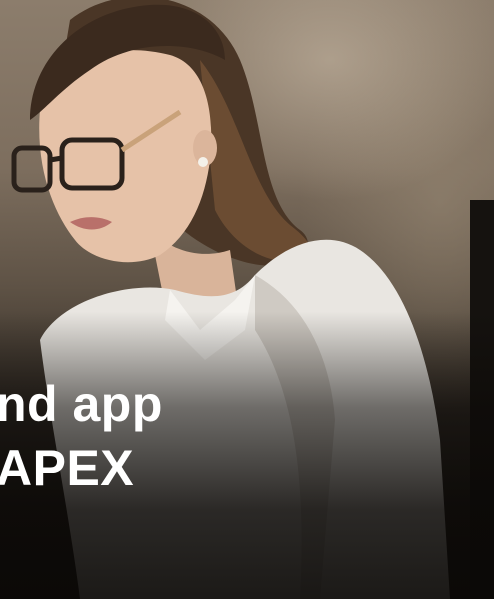 The width and height of the screenshot is (494, 599). I want to click on headline-line-1: nd app, so click(81, 404).